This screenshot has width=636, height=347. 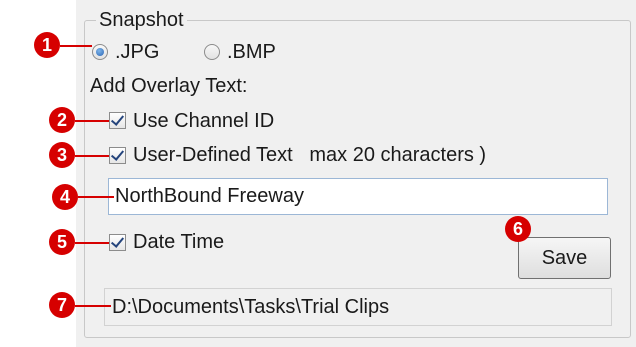 What do you see at coordinates (141, 20) in the screenshot?
I see `snapshot-group-title: Snapshot` at bounding box center [141, 20].